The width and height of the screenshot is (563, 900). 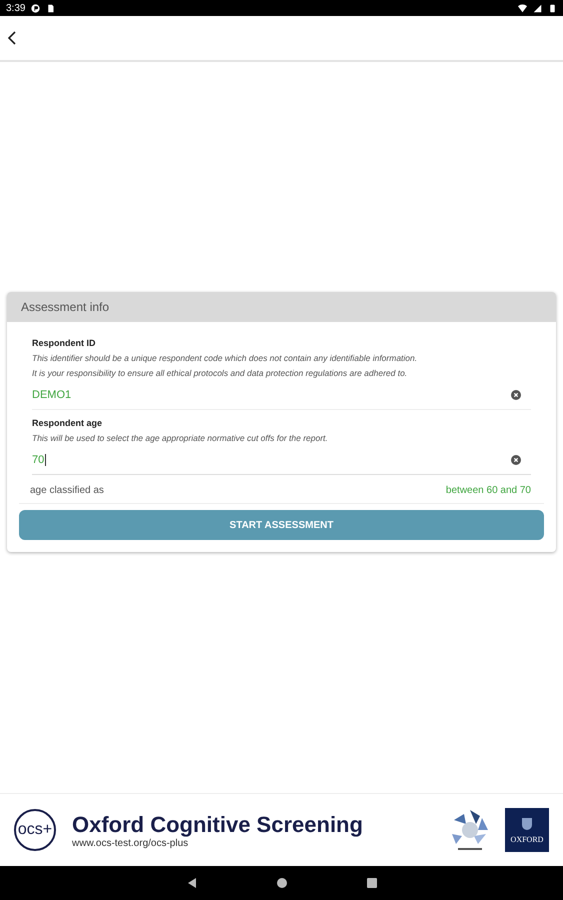 I want to click on crest-icon, so click(x=527, y=823).